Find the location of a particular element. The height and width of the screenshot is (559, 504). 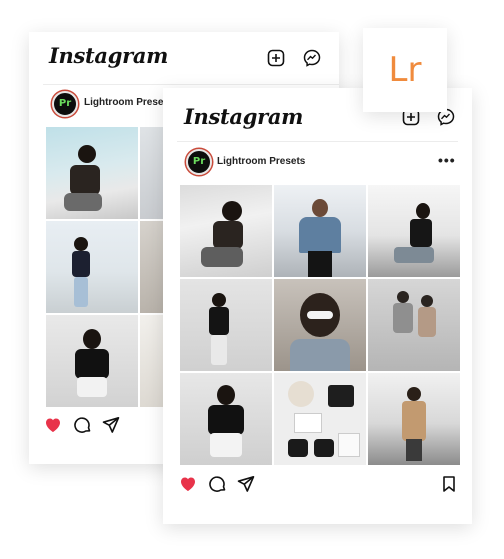

more-options-button: ••• is located at coordinates (447, 160).